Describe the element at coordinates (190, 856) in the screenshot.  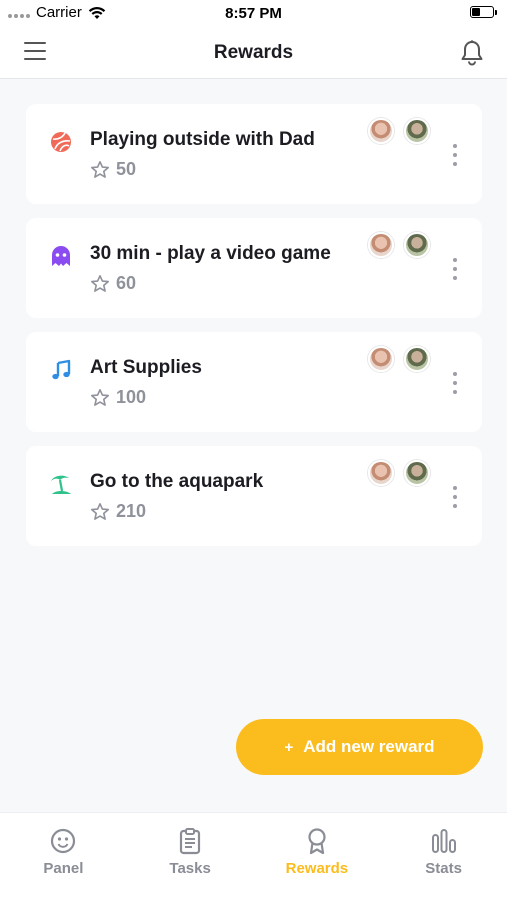
I see `tab-tasks: Tasks` at that location.